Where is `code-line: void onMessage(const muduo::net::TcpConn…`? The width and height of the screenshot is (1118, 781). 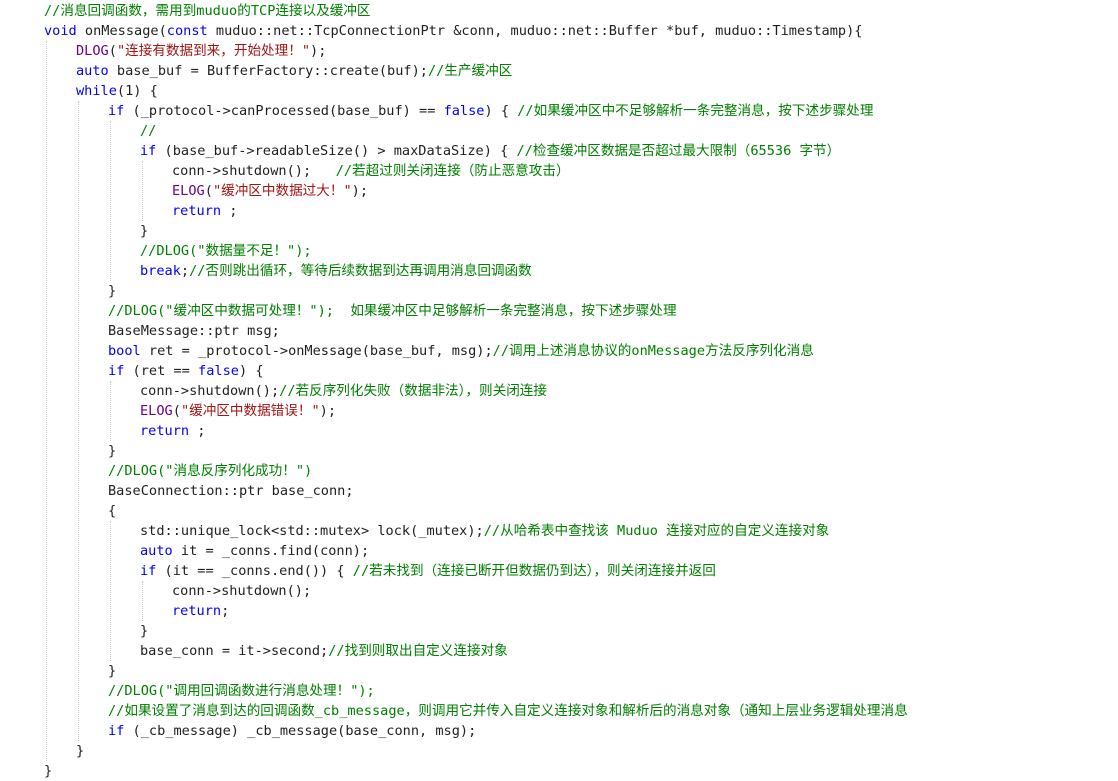
code-line: void onMessage(const muduo::net::TcpConn… is located at coordinates (453, 31).